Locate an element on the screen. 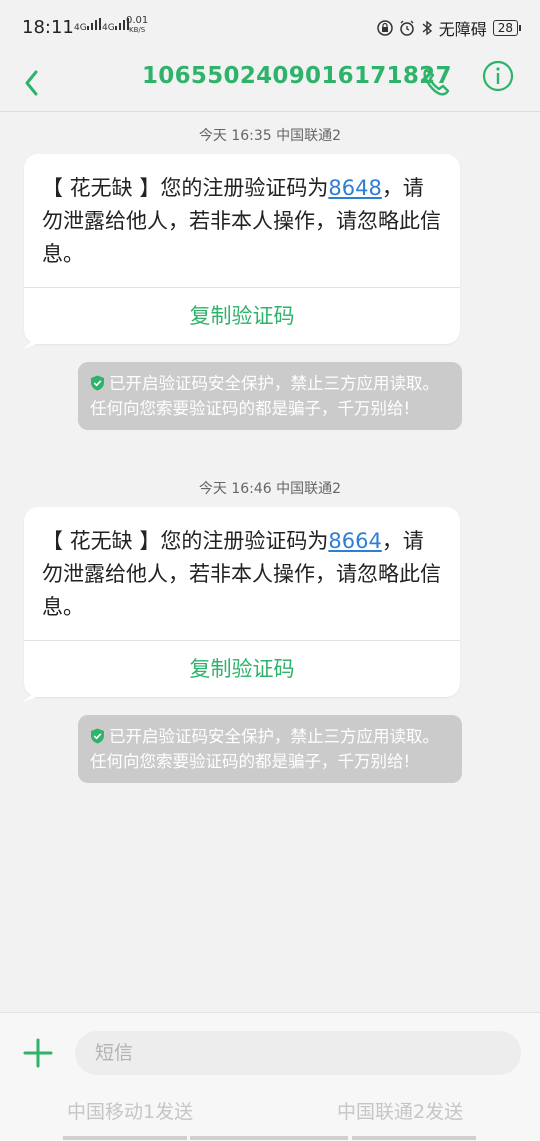  plus-icon is located at coordinates (38, 1053).